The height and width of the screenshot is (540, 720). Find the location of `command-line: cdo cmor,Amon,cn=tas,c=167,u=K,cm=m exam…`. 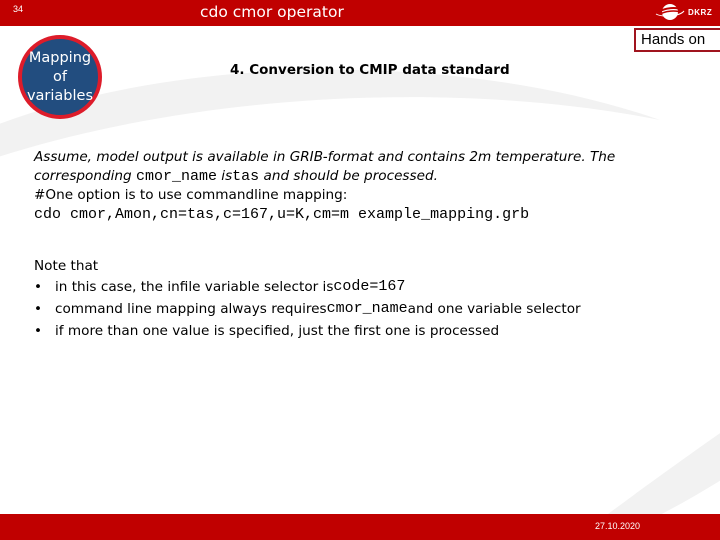

command-line: cdo cmor,Amon,cn=tas,c=167,u=K,cm=m exam… is located at coordinates (282, 214).